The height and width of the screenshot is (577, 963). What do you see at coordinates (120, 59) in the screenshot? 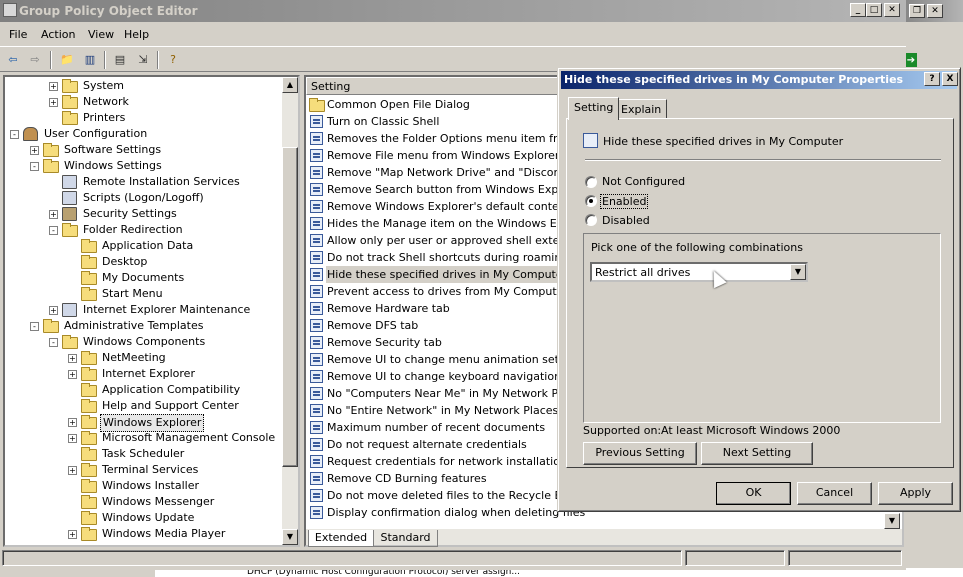
I see `properties-icon: ▤` at bounding box center [120, 59].